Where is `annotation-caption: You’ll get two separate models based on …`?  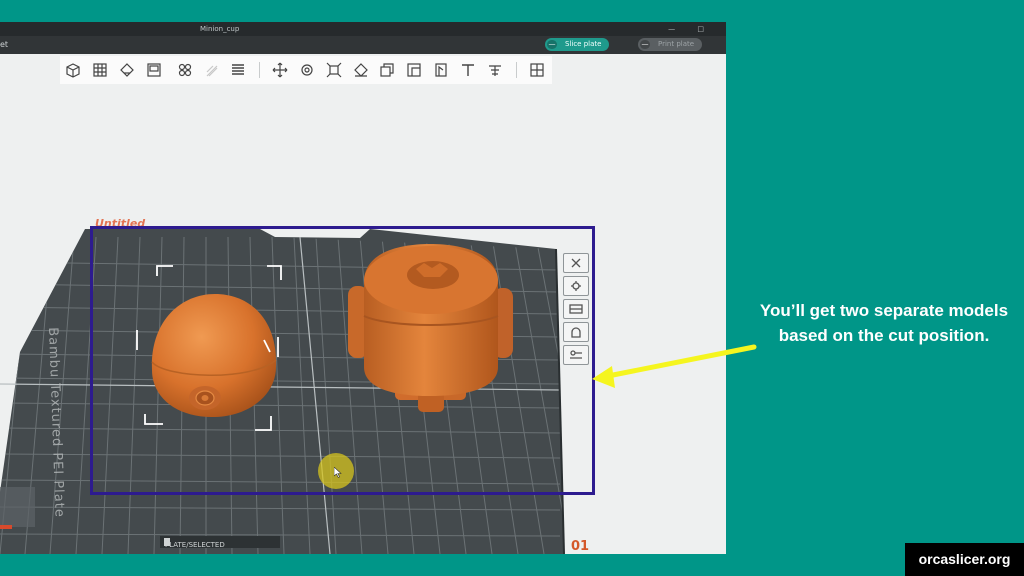
annotation-caption: You’ll get two separate models based on … is located at coordinates (884, 323).